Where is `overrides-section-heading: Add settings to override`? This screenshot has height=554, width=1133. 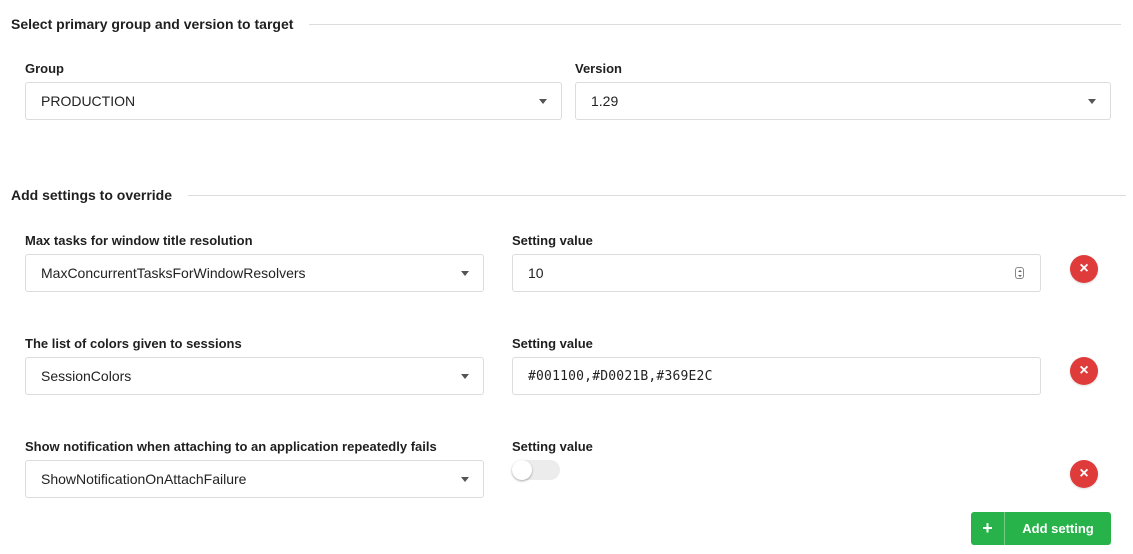 overrides-section-heading: Add settings to override is located at coordinates (569, 195).